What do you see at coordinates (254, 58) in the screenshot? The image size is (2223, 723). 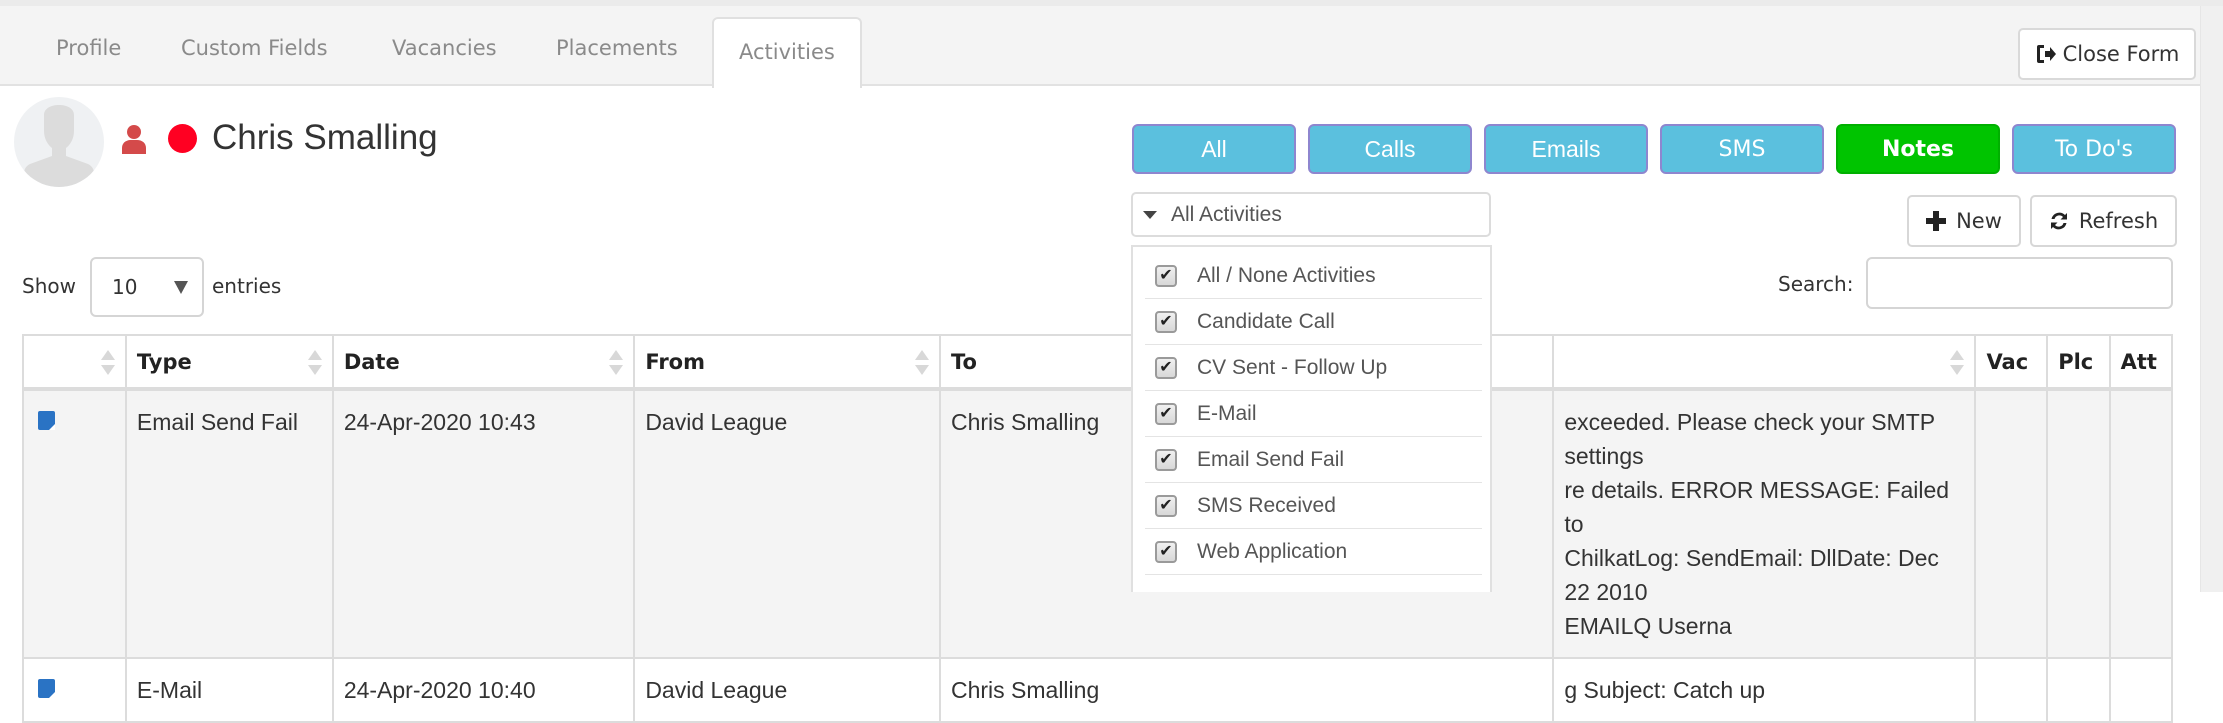 I see `tab-custom-fields: Custom Fields` at bounding box center [254, 58].